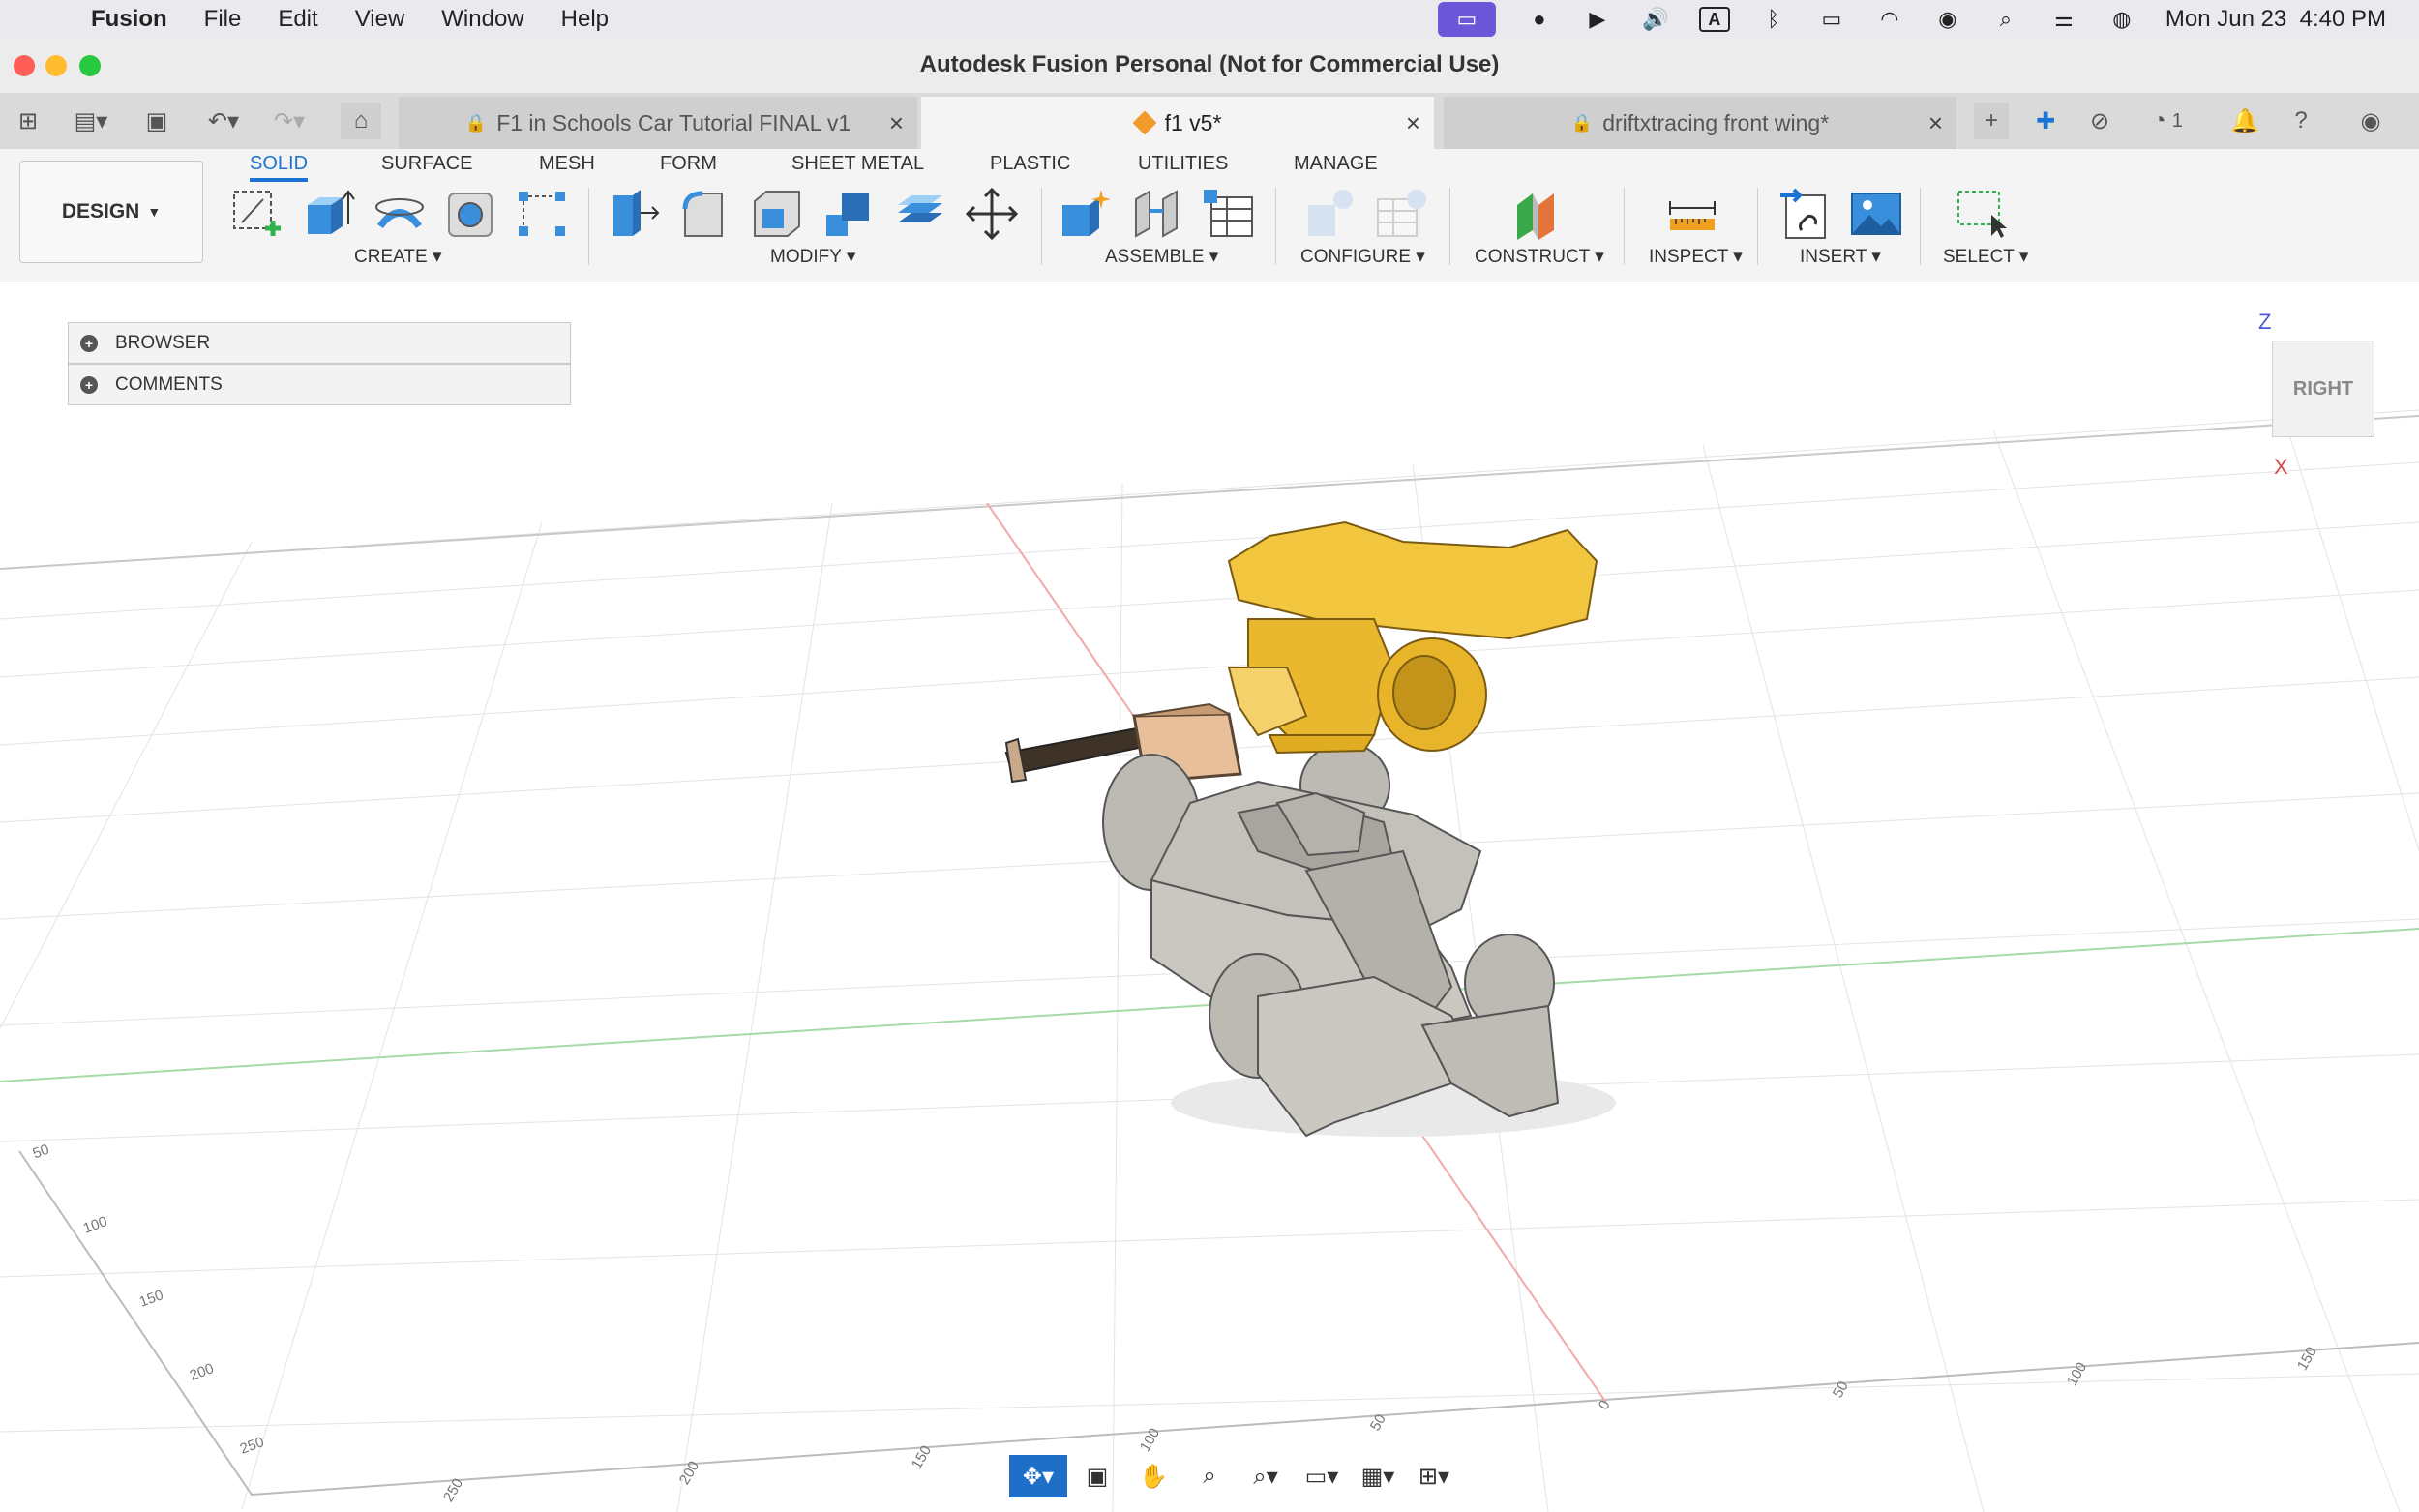 This screenshot has height=1512, width=2419. I want to click on joint-icon, so click(1156, 214).